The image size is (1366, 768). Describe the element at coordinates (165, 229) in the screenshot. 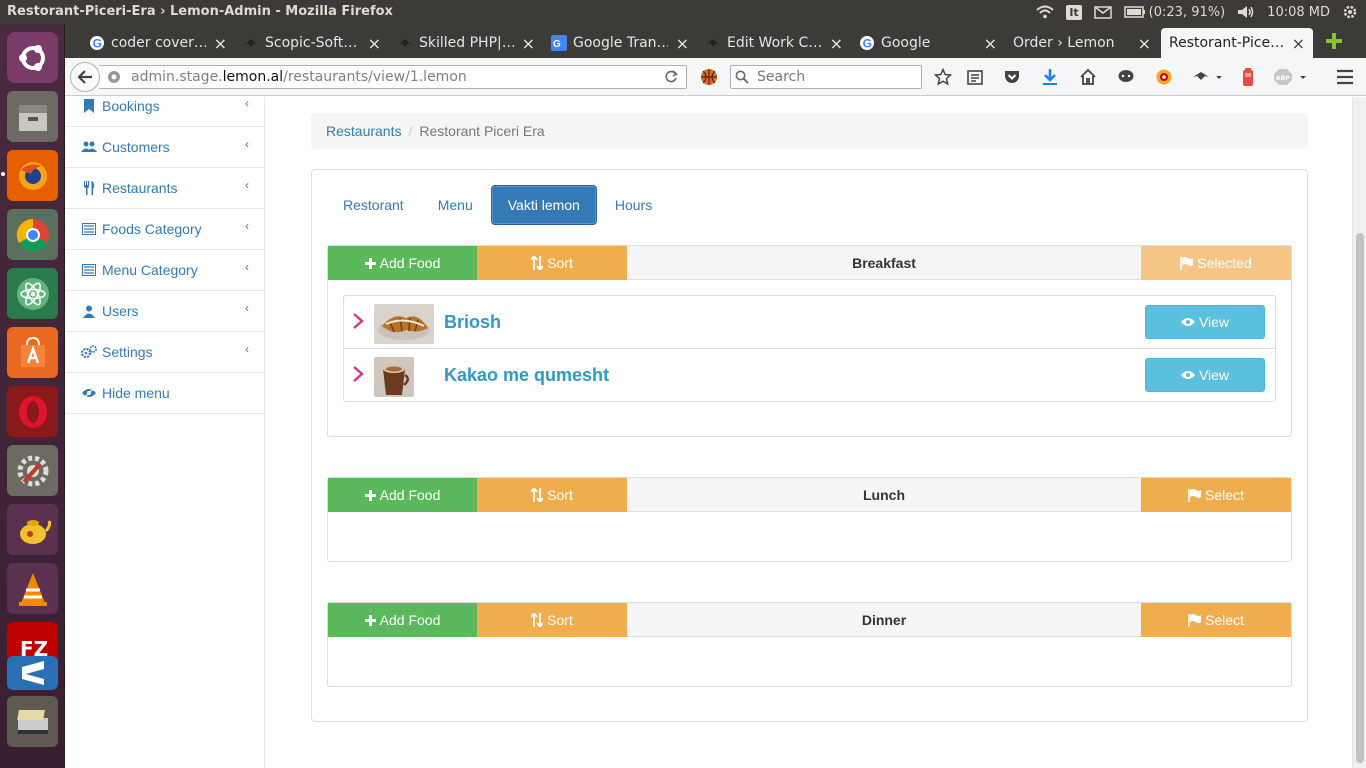

I see `sidebar-item-foods-category: Foods Category ‹` at that location.